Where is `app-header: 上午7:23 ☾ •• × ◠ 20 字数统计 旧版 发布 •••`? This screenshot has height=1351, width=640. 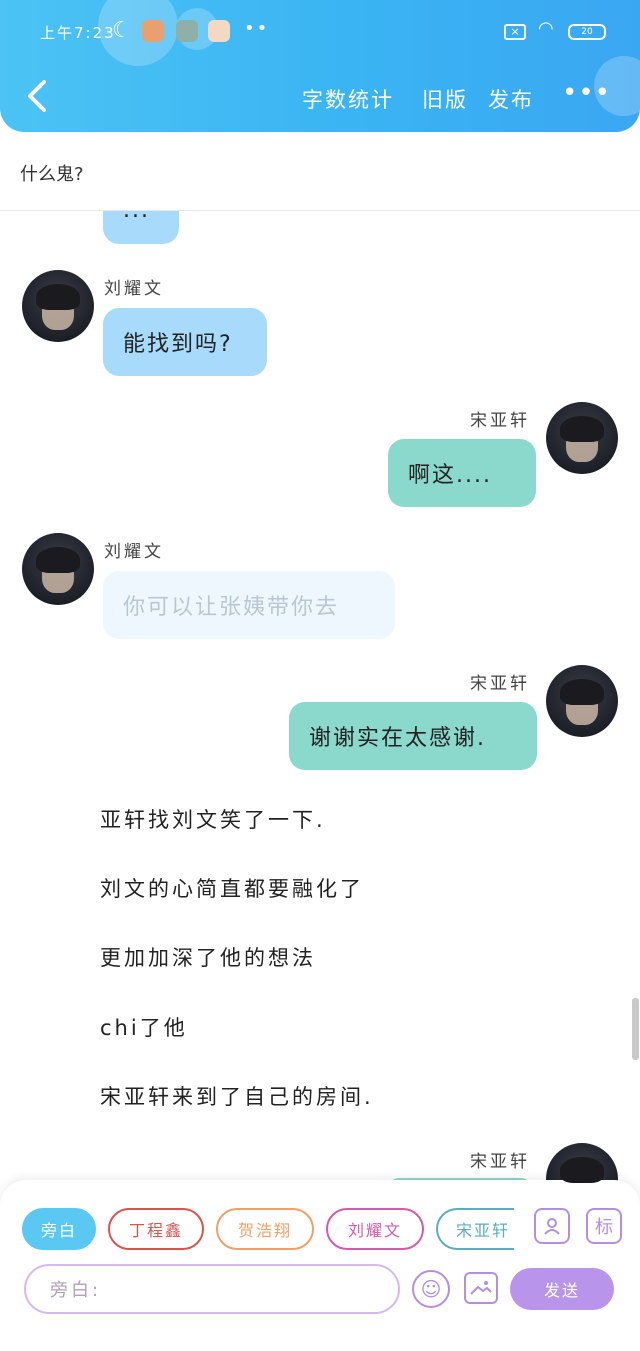 app-header: 上午7:23 ☾ •• × ◠ 20 字数统计 旧版 发布 ••• is located at coordinates (320, 66).